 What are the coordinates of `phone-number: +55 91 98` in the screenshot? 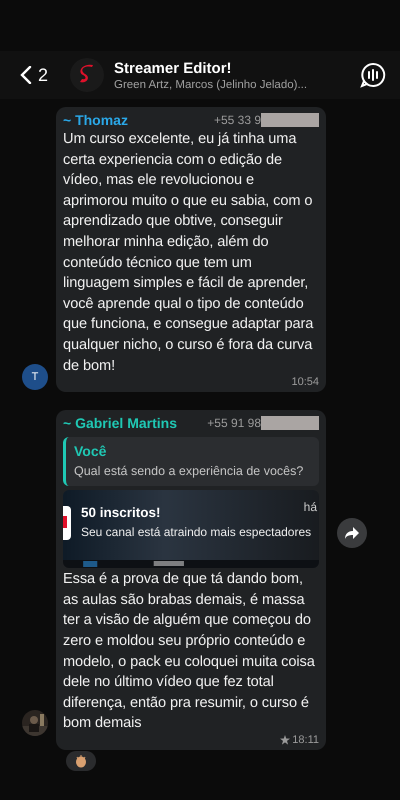 It's located at (234, 423).